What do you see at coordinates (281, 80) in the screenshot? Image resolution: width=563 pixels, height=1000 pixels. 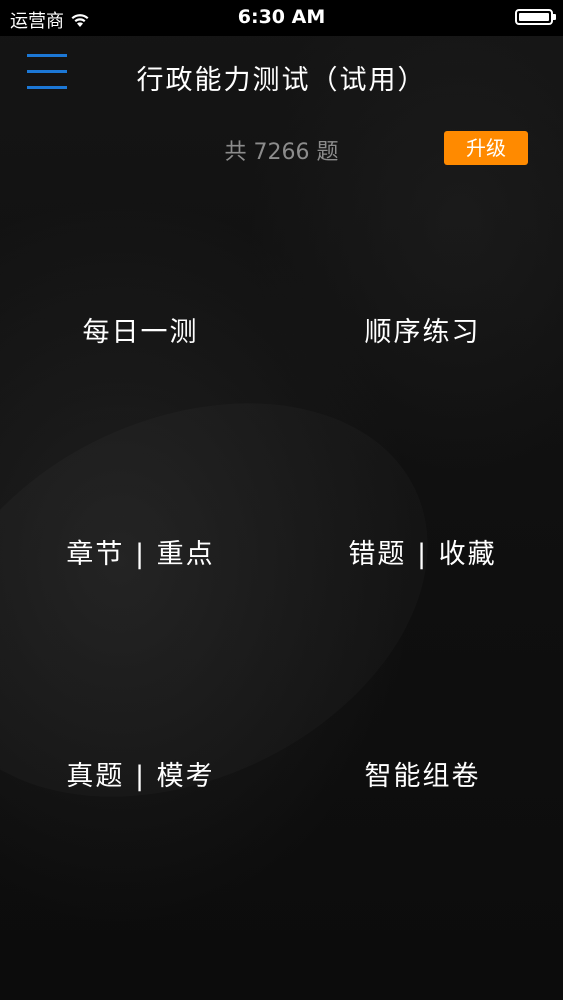 I see `page-title: 行政能力测试（试用）` at bounding box center [281, 80].